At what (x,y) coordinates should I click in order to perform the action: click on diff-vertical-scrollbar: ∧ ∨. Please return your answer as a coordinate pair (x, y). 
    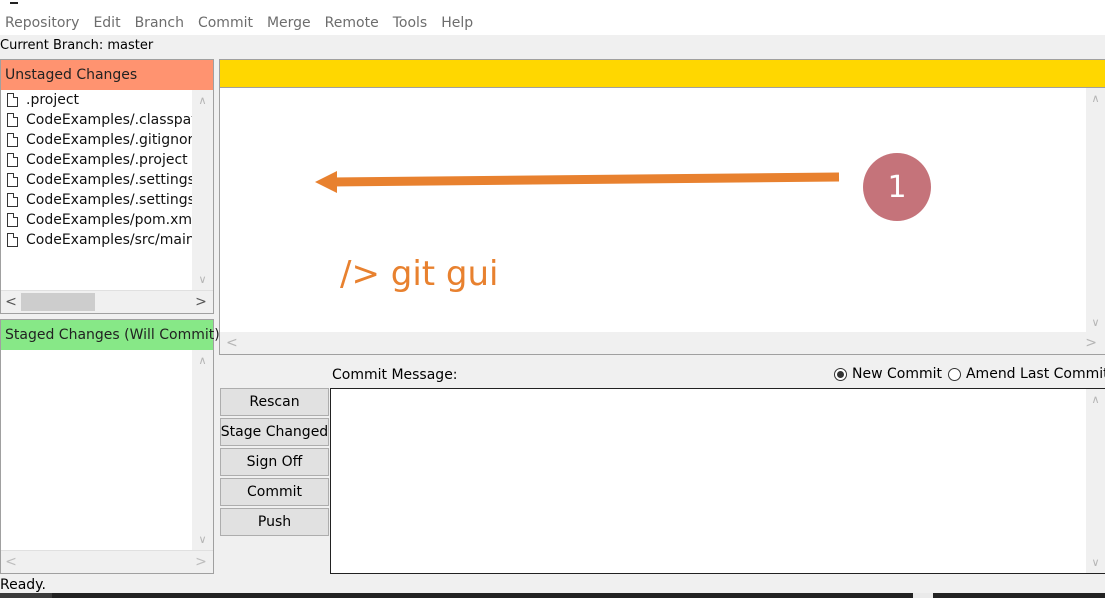
    Looking at the image, I should click on (1095, 210).